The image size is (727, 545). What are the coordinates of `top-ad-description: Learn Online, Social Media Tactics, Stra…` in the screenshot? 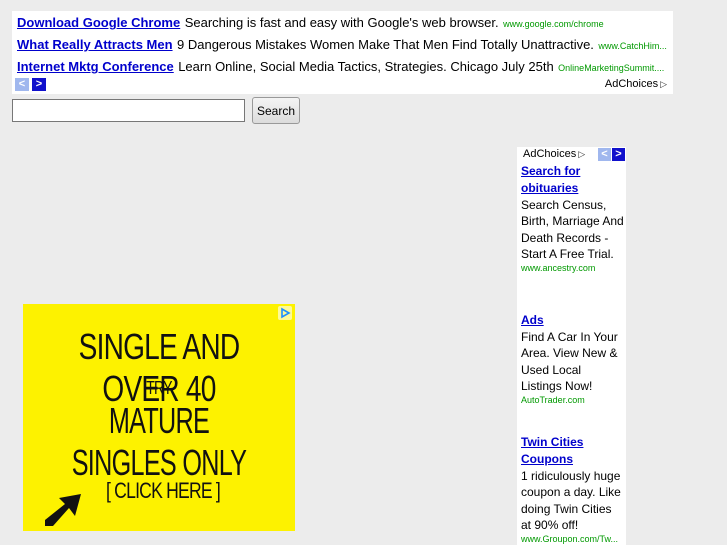 It's located at (366, 66).